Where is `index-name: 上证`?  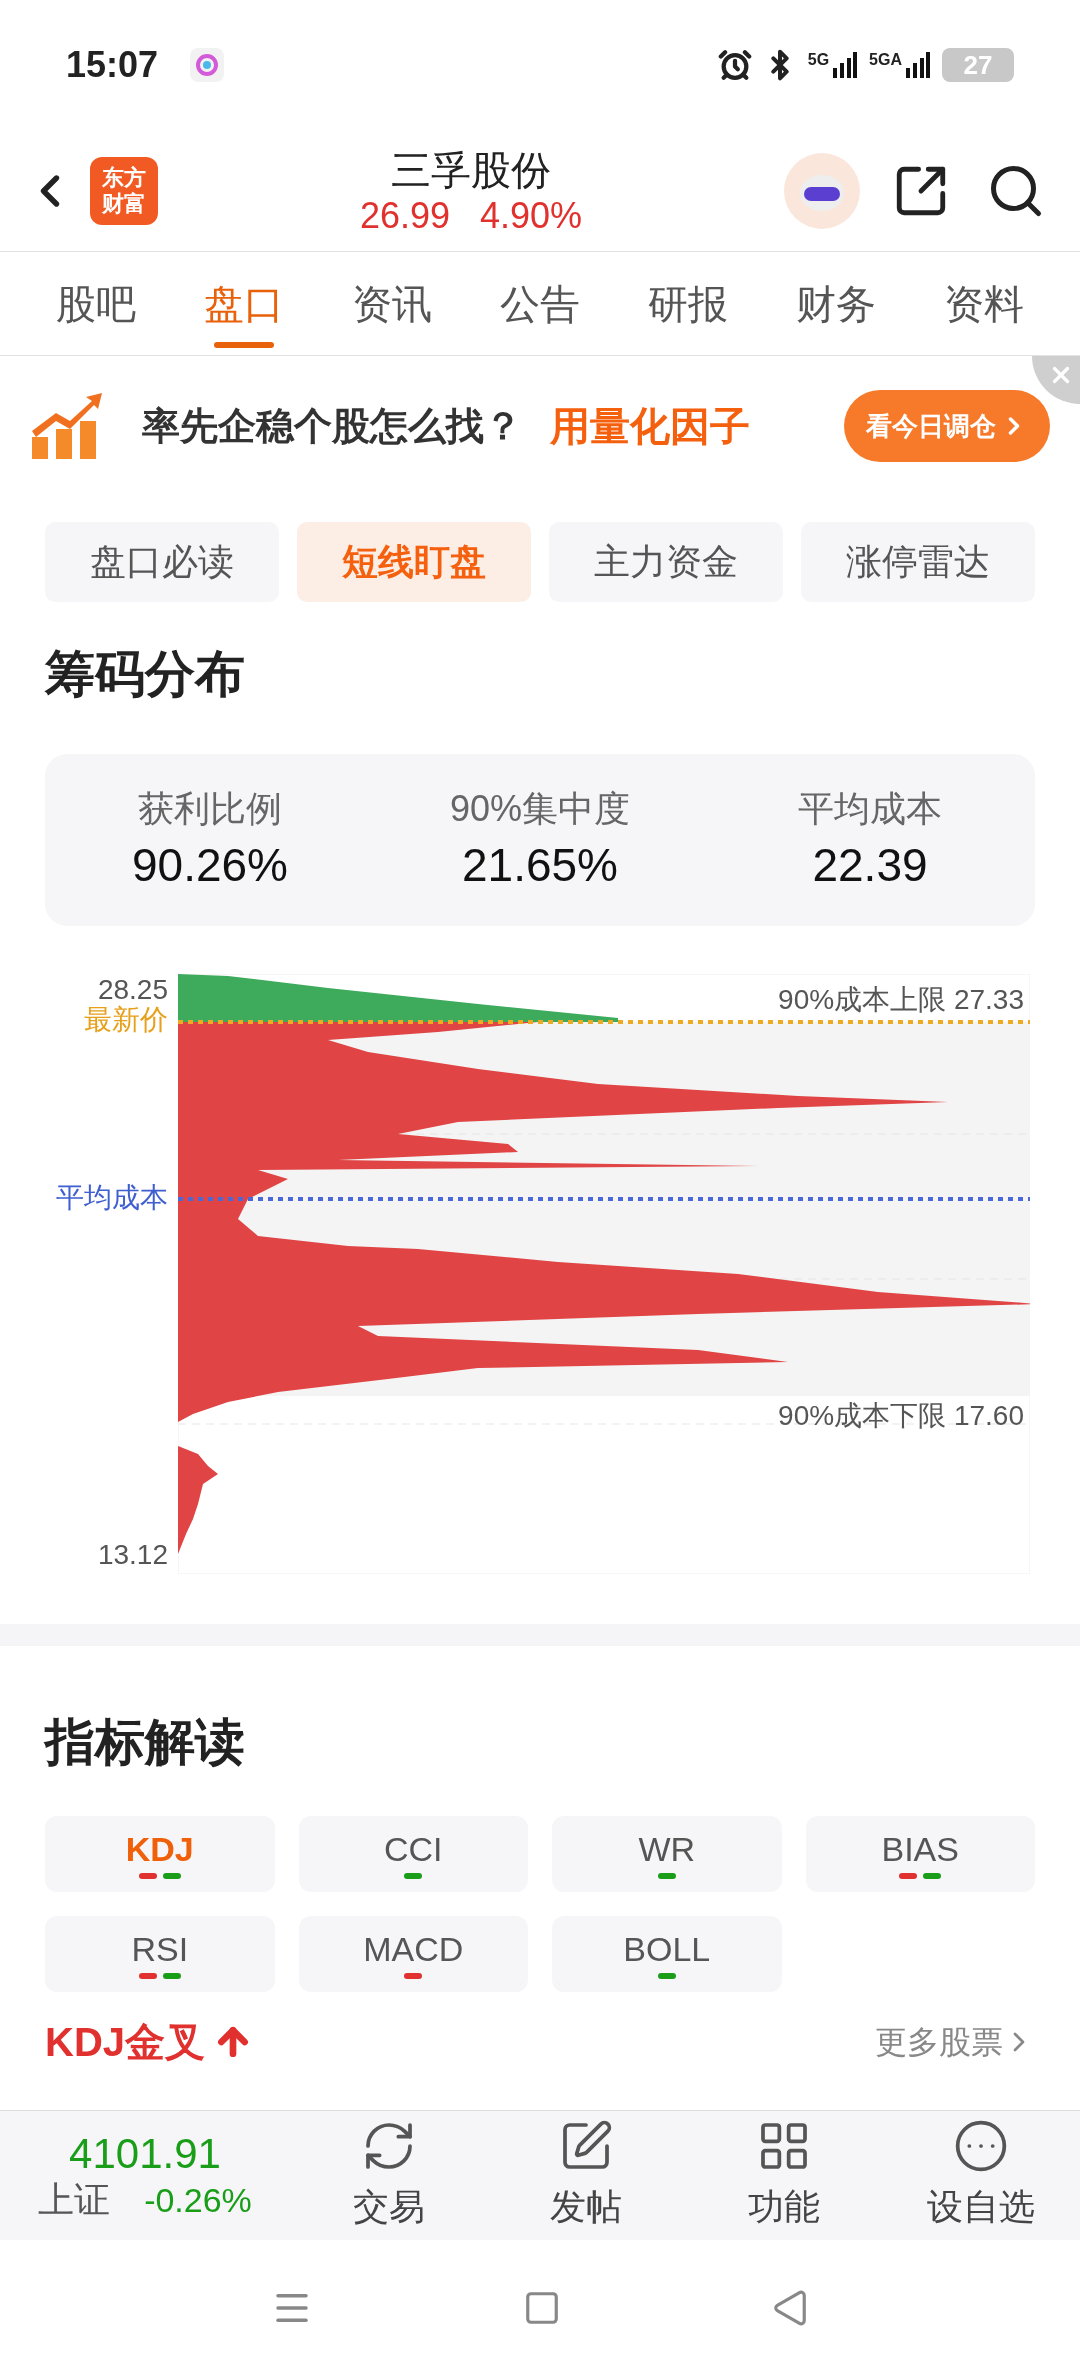
index-name: 上证 is located at coordinates (74, 2199).